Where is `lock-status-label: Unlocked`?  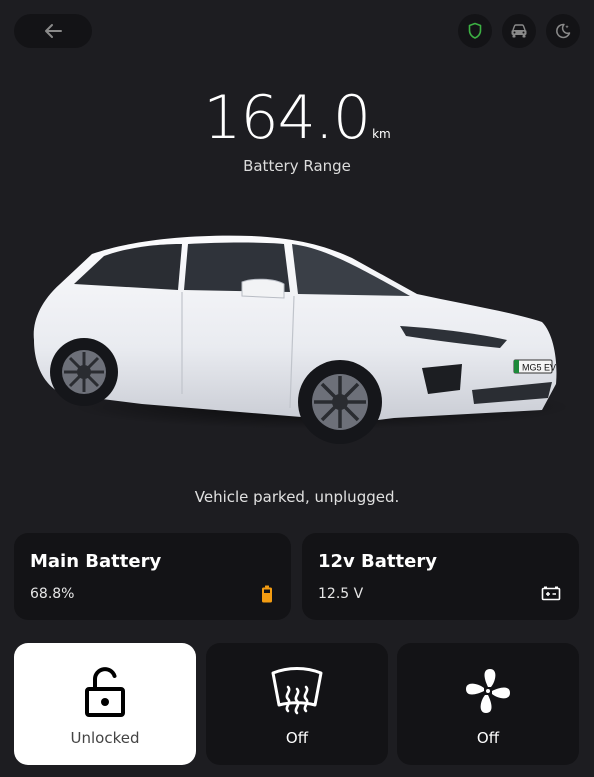 lock-status-label: Unlocked is located at coordinates (105, 738).